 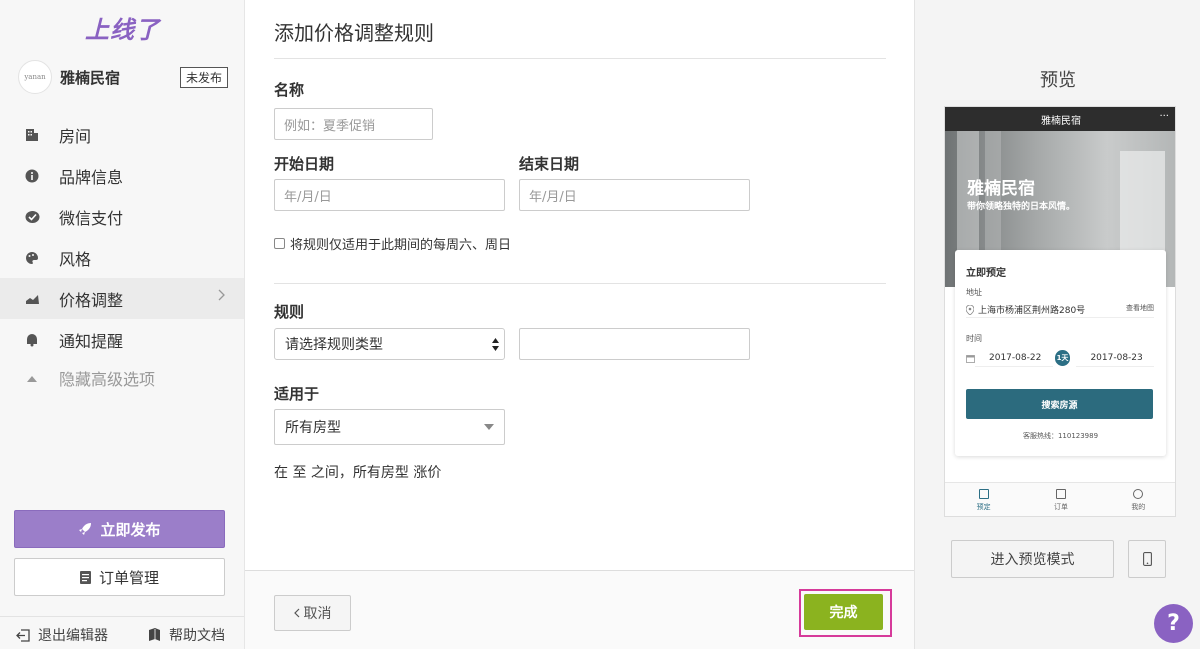 What do you see at coordinates (197, 636) in the screenshot?
I see `help-docs-label: 帮助文档` at bounding box center [197, 636].